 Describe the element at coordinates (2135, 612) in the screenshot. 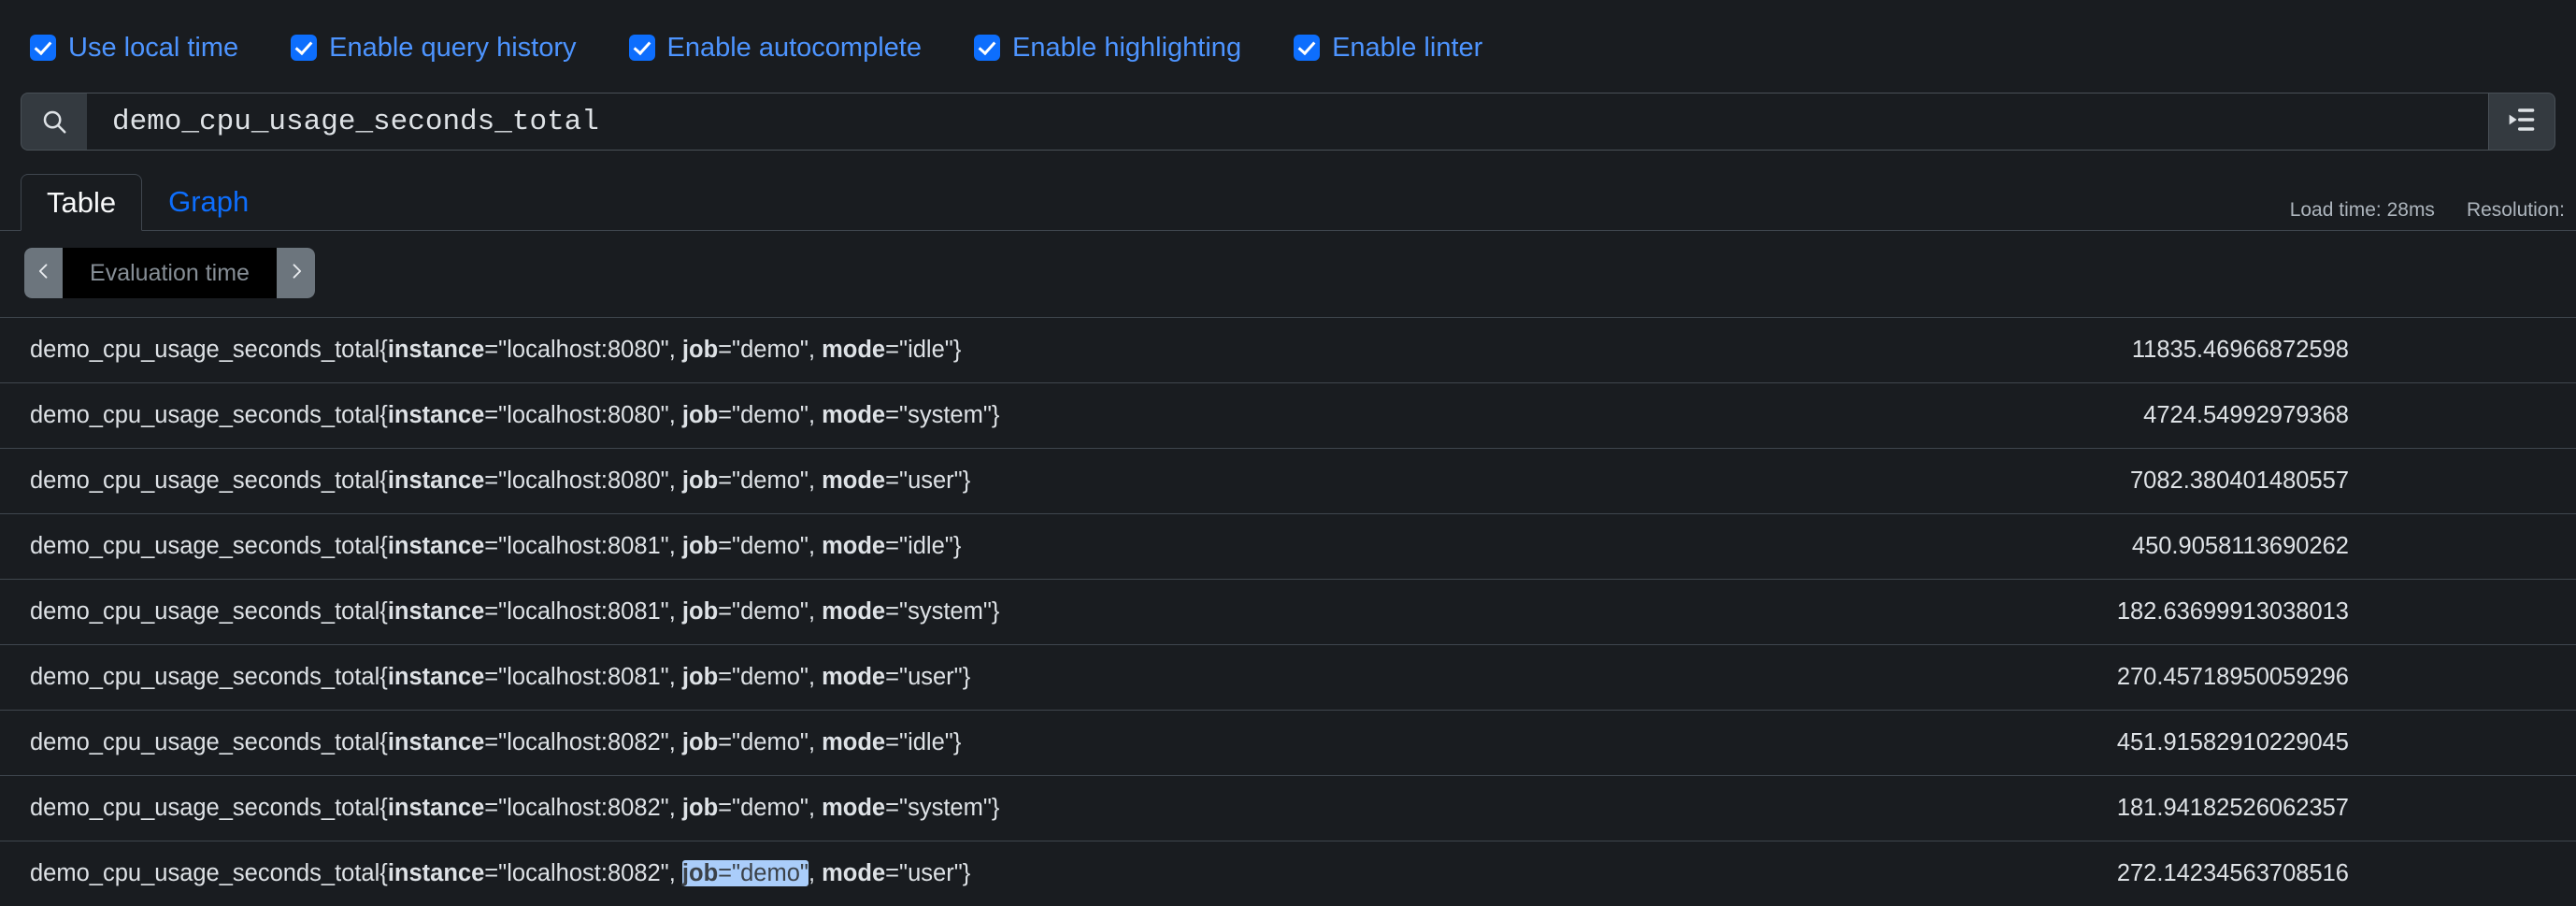

I see `result-value-cell: 182.63699913038013` at that location.